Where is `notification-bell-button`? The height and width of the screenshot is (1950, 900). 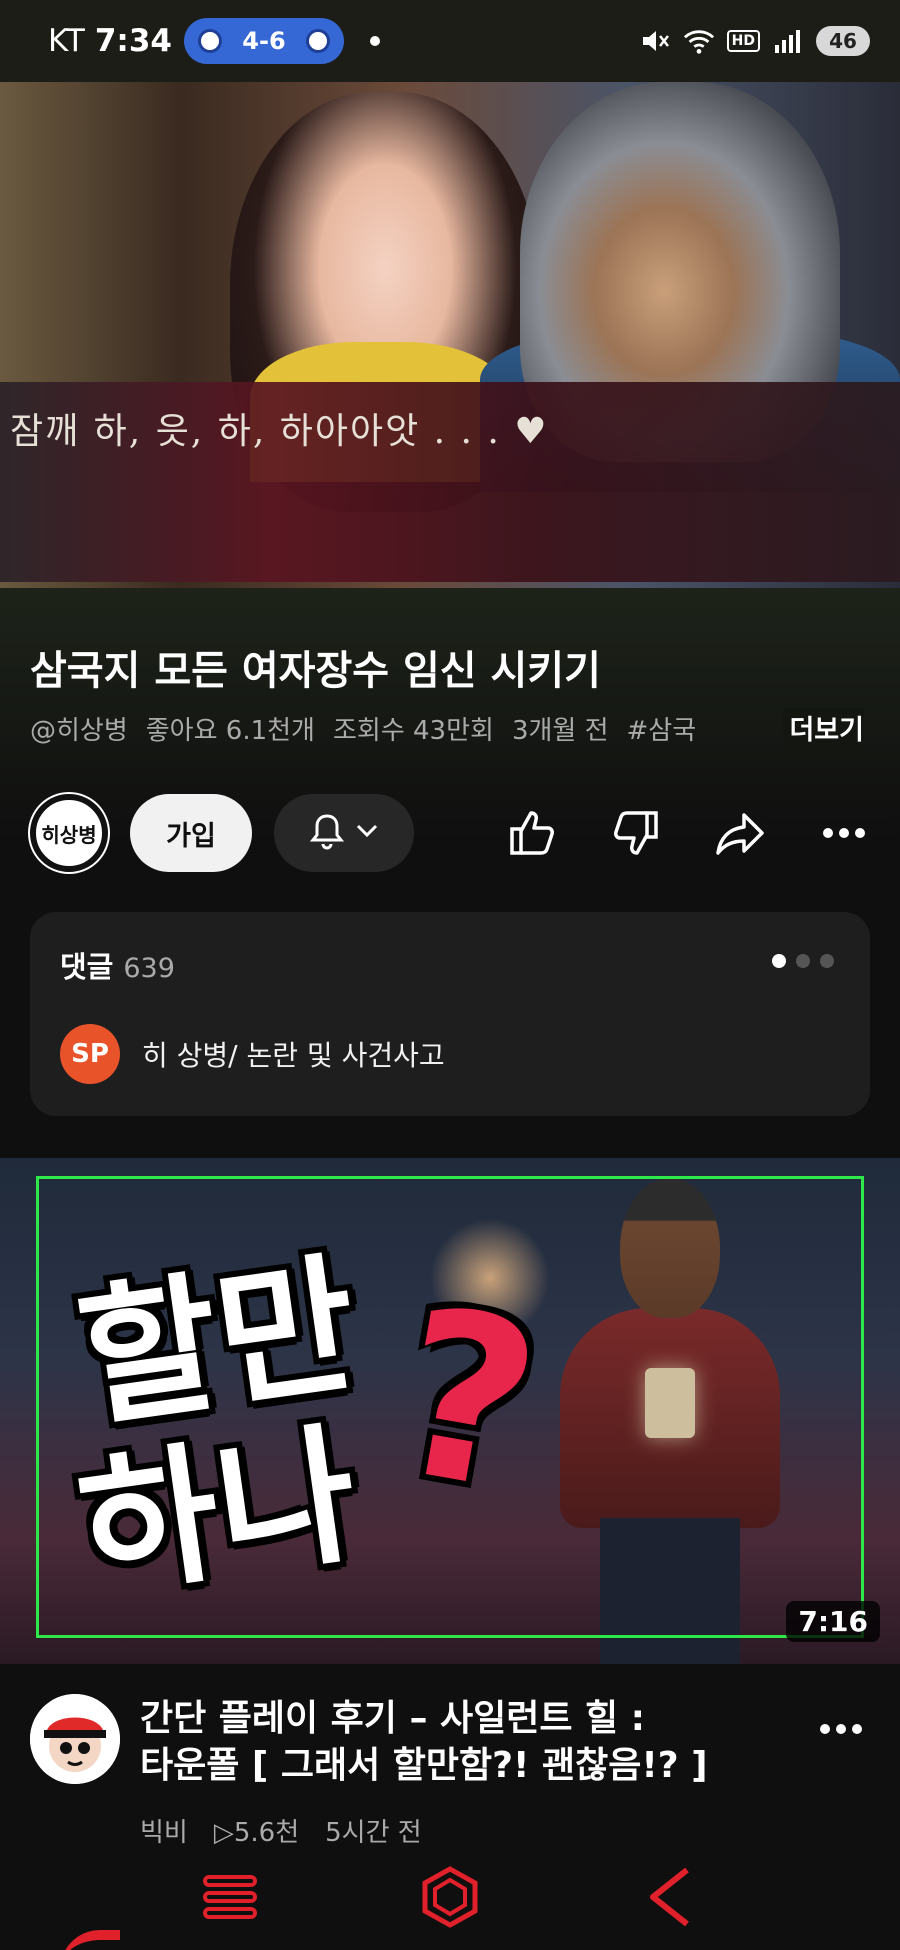
notification-bell-button is located at coordinates (344, 833).